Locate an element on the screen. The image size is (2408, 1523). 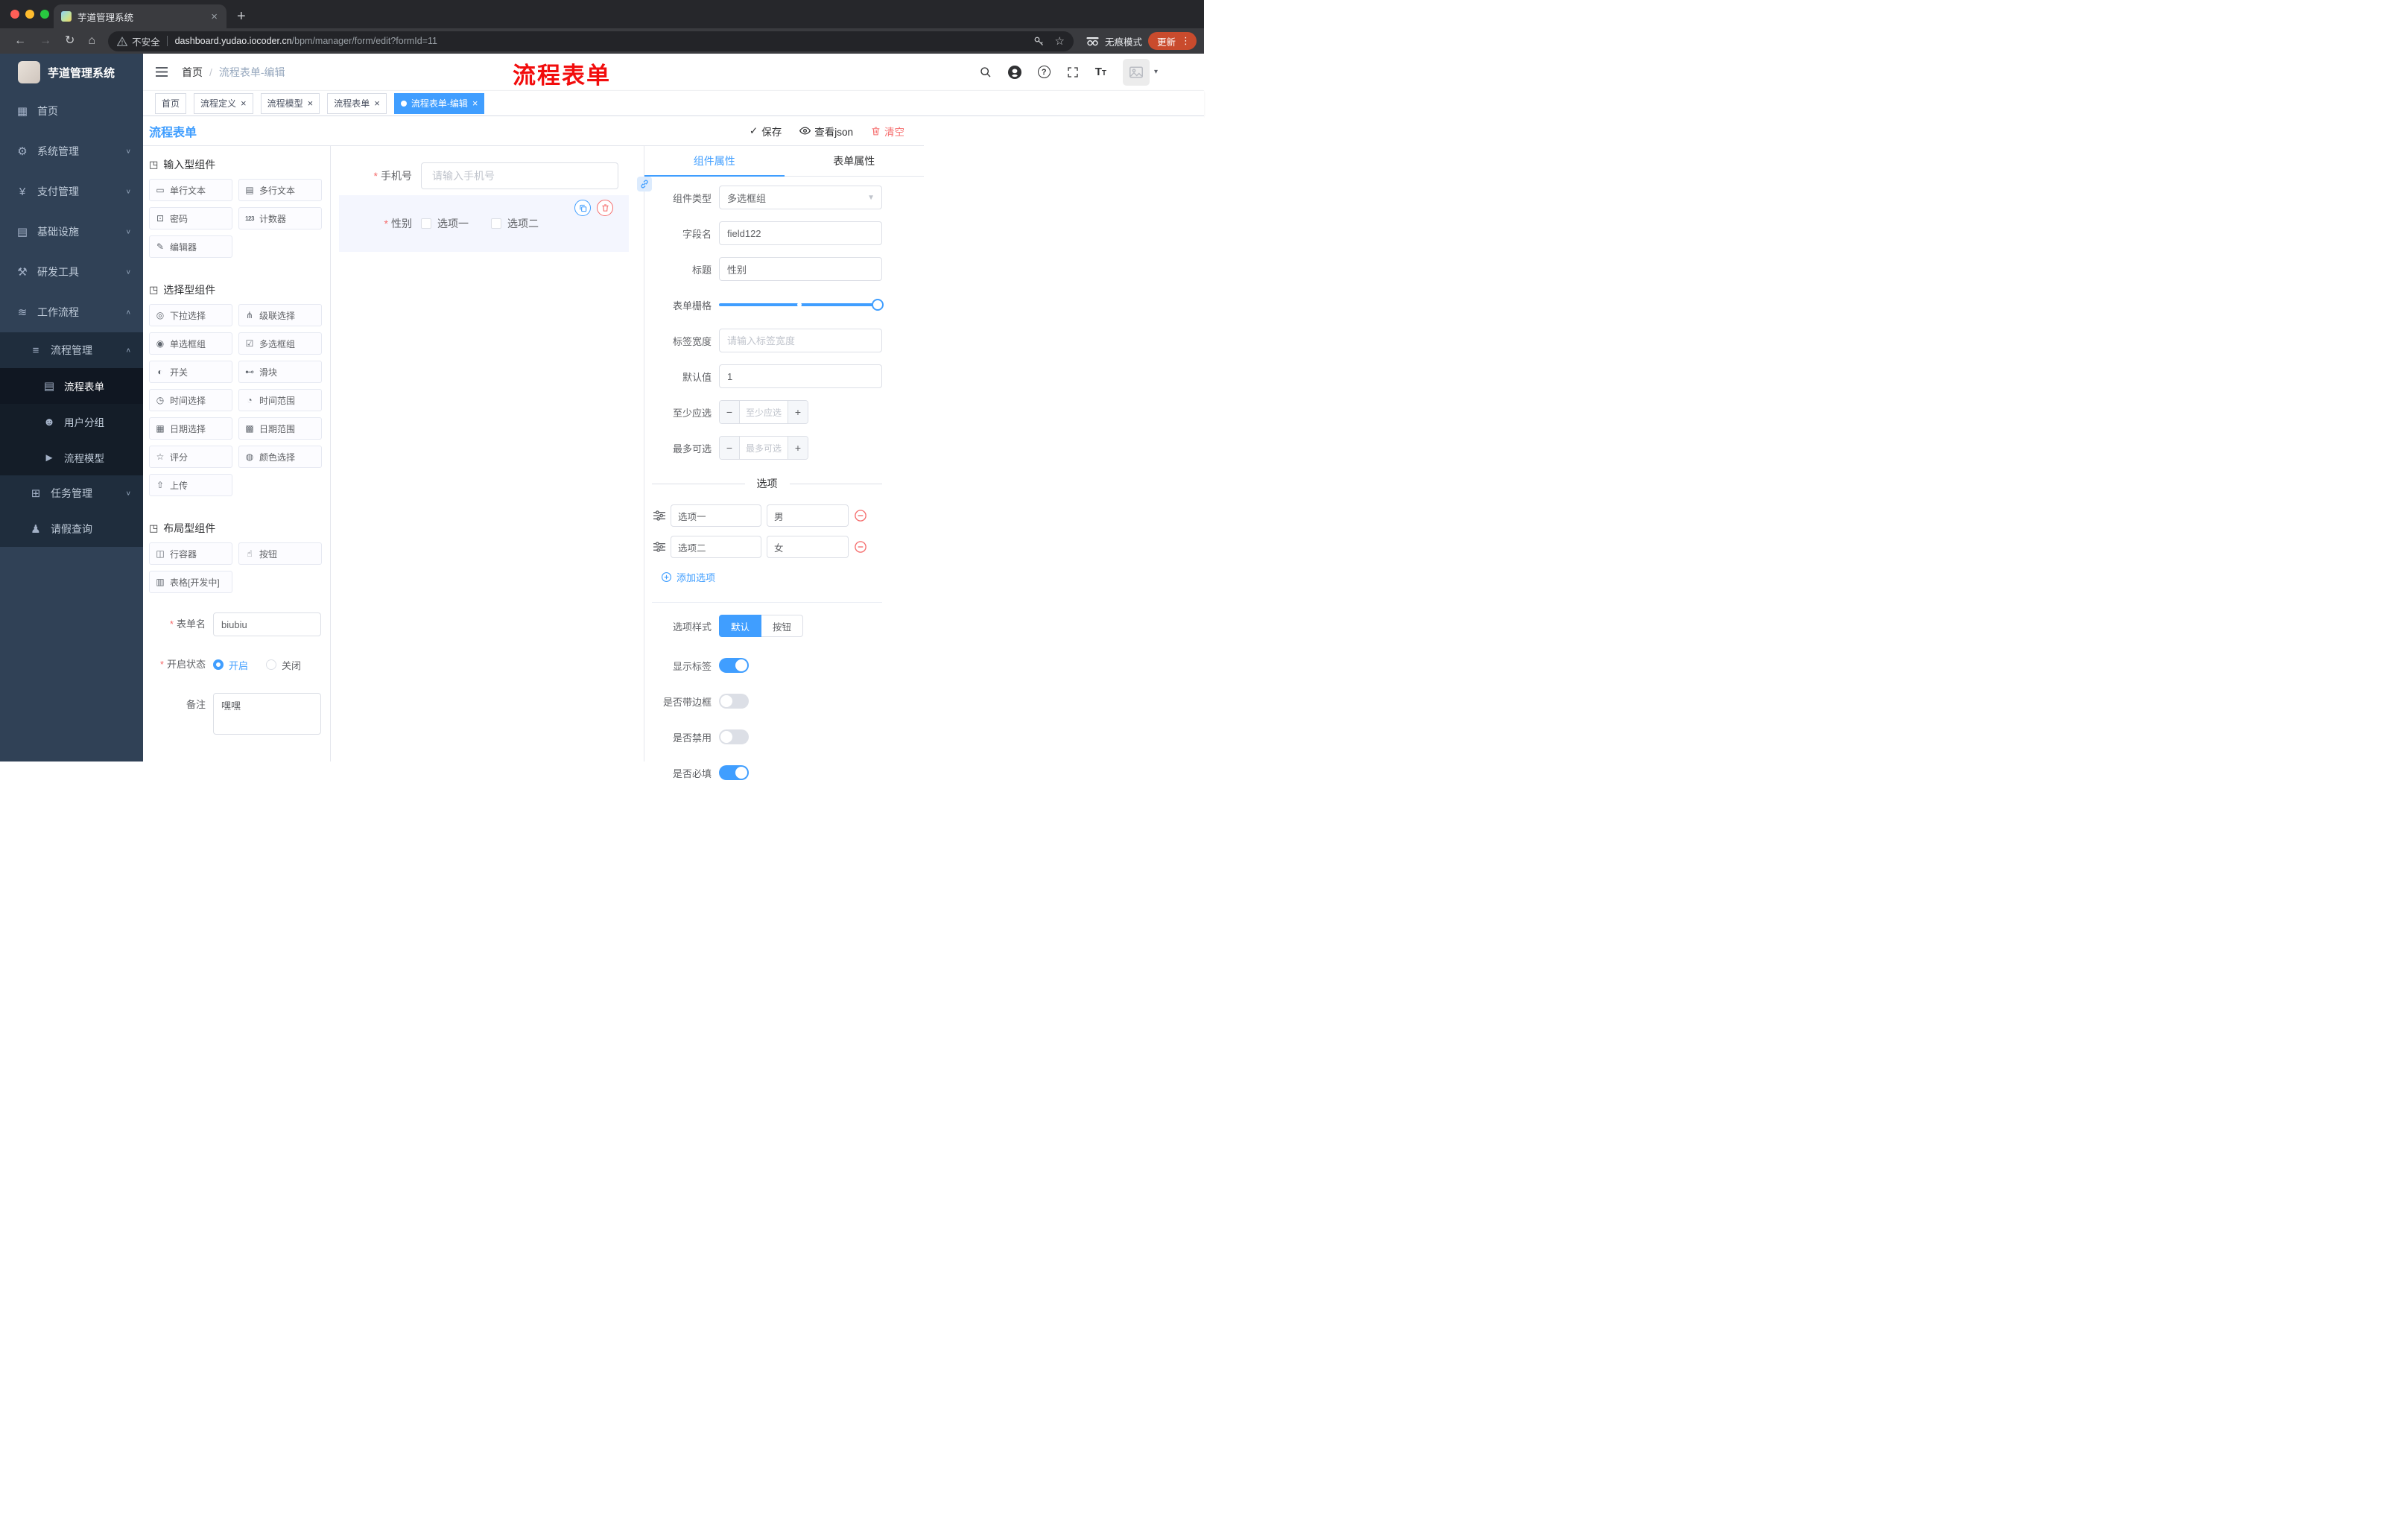
phone-input is located at coordinates (519, 176).